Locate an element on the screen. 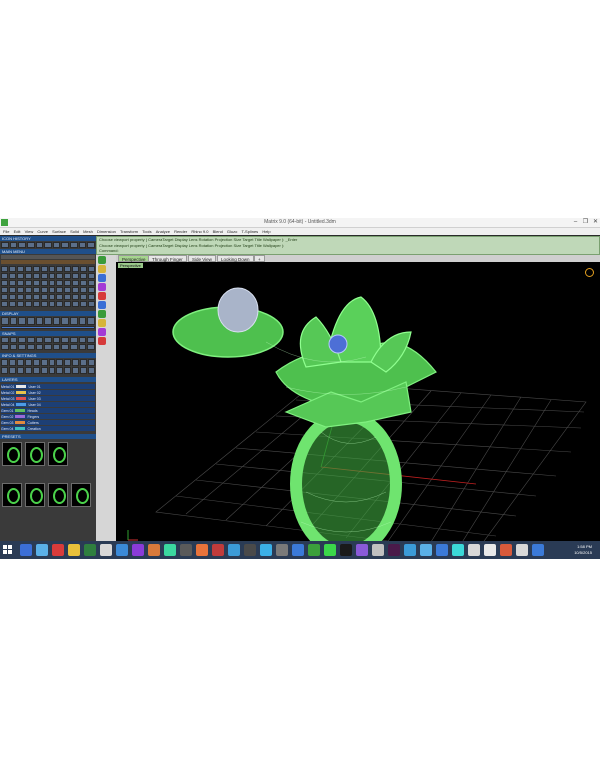 The width and height of the screenshot is (600, 775). dropbox-icon is located at coordinates (298, 550).